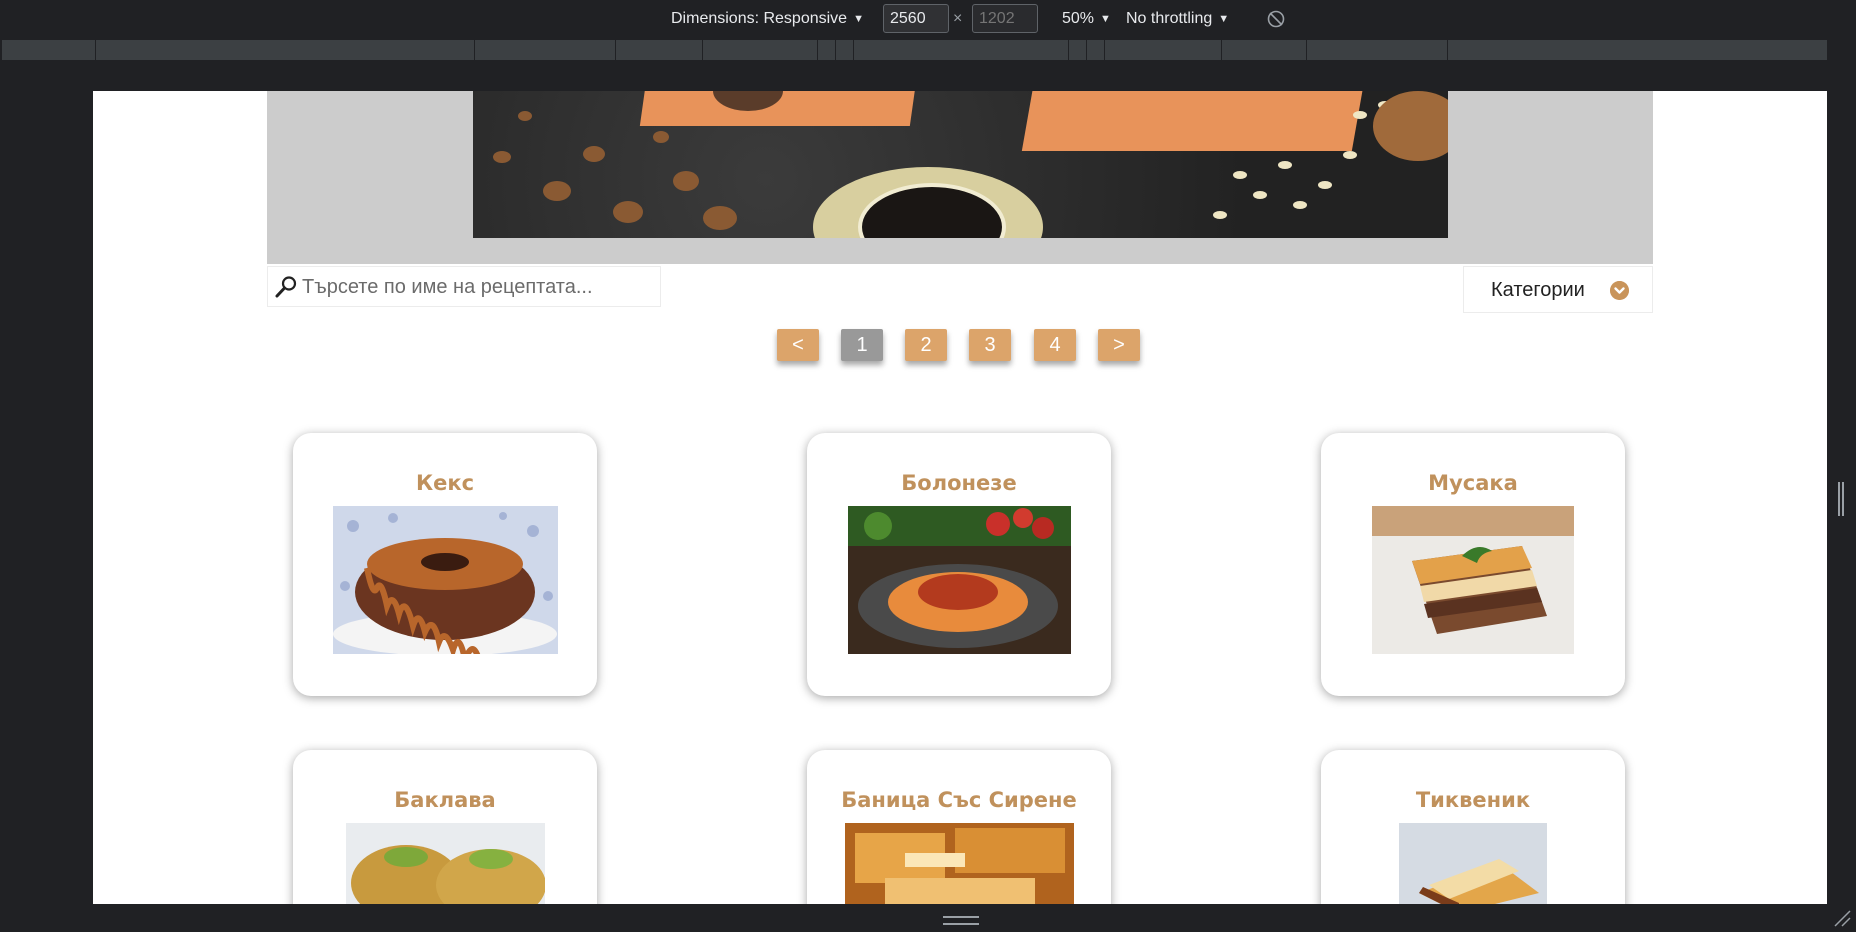 Image resolution: width=1856 pixels, height=932 pixels. What do you see at coordinates (959, 800) in the screenshot?
I see `recipe-title: Баница Със Сирене` at bounding box center [959, 800].